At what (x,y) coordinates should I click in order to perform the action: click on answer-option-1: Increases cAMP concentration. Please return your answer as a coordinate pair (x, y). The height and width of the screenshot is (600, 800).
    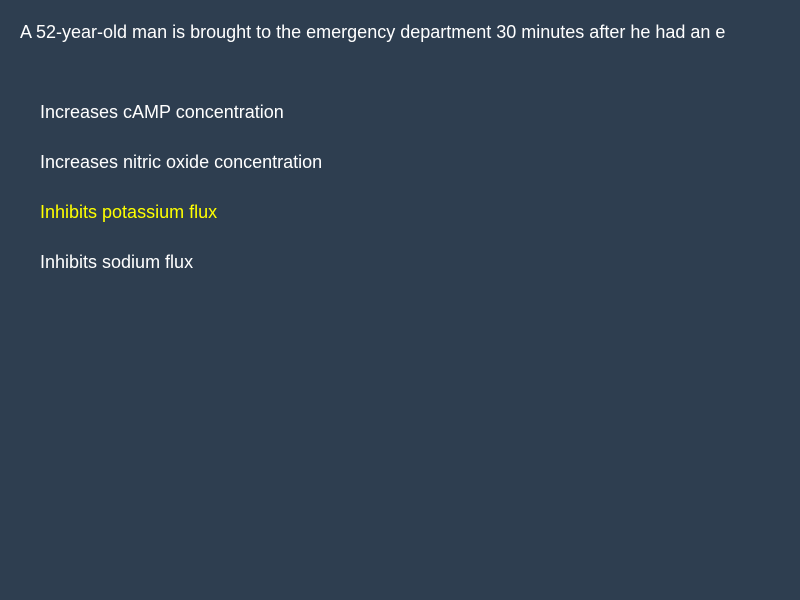
    Looking at the image, I should click on (340, 125).